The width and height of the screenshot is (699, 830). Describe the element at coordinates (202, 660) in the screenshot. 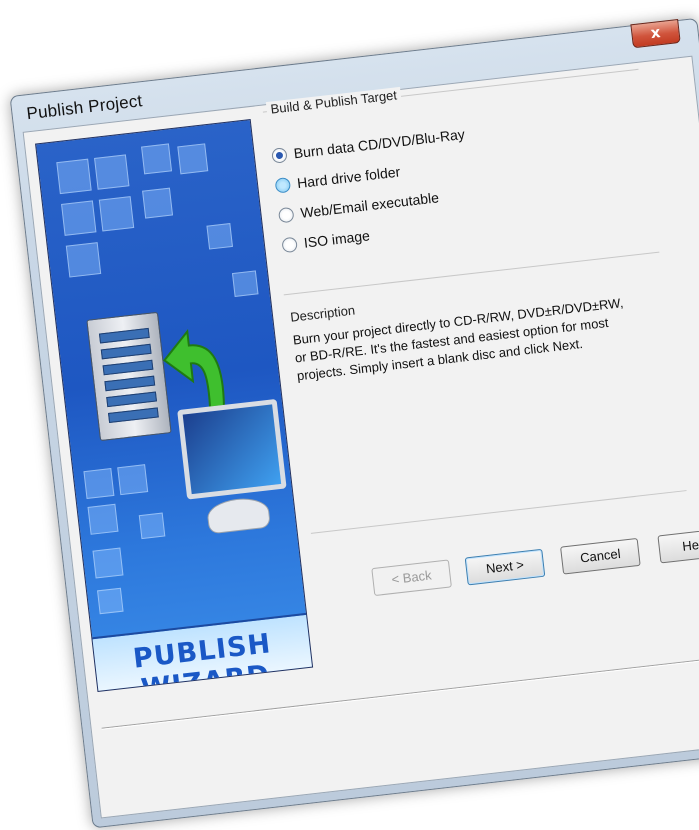

I see `wizard-label: PUBLISH WIZARD` at that location.